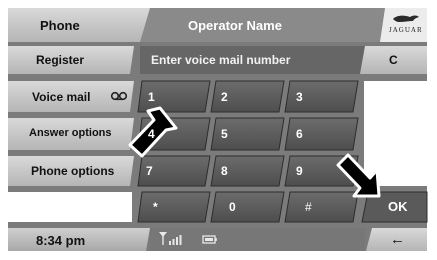 This screenshot has width=437, height=260. Describe the element at coordinates (224, 97) in the screenshot. I see `key-2-label: 2` at that location.